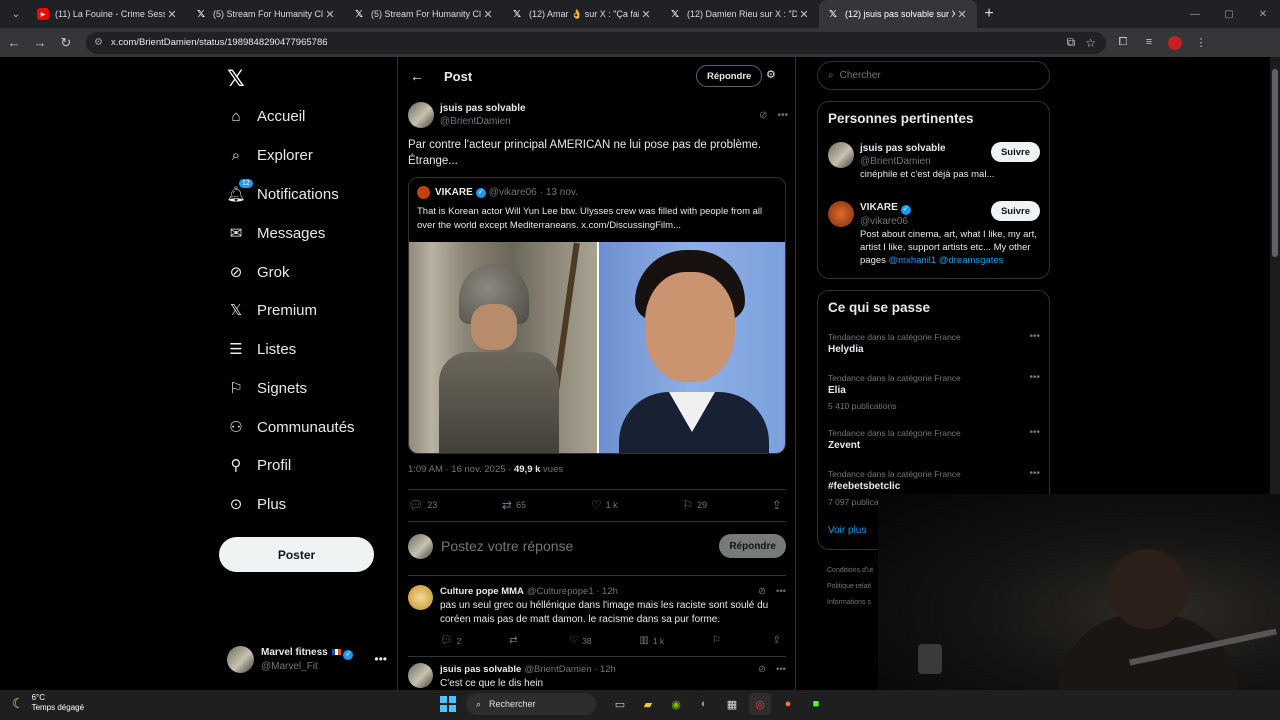  I want to click on browser-tab: 𝕏 (5) Stream For Humanity Clips s ✕, so click(424, 14).